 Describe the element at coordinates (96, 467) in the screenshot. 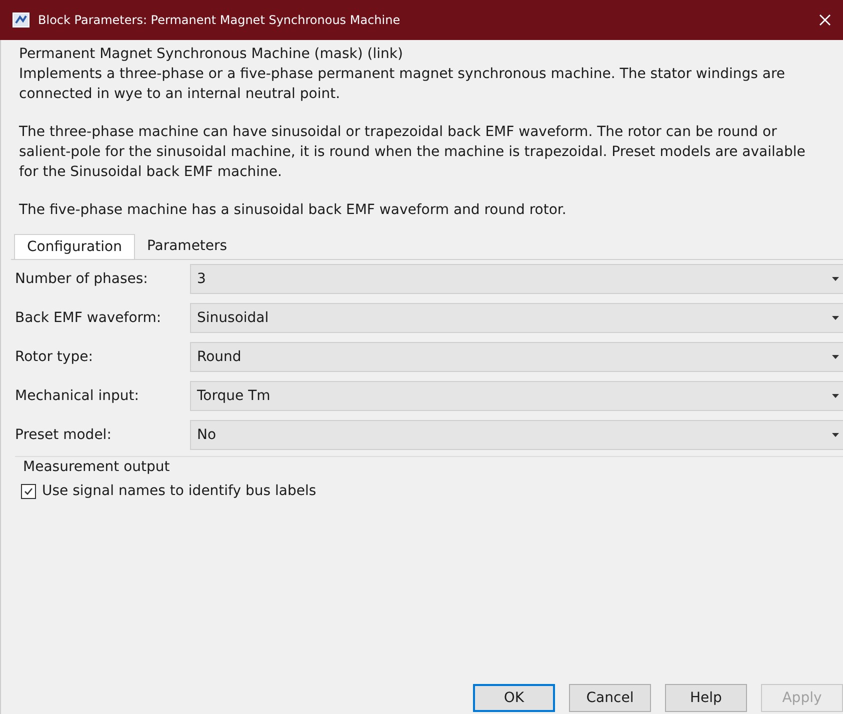

I see `group-title: Measurement output` at that location.